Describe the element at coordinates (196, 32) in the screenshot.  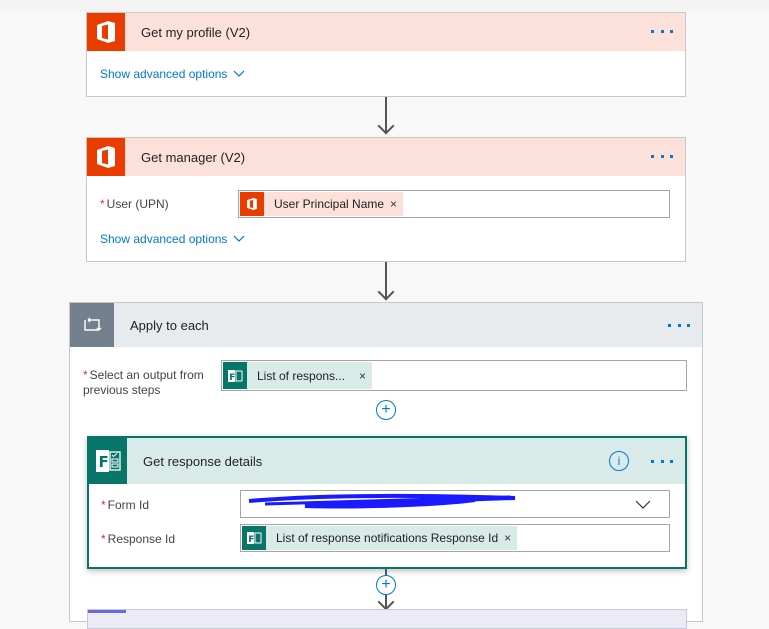
I see `step-title: Get my profile (V2)` at that location.